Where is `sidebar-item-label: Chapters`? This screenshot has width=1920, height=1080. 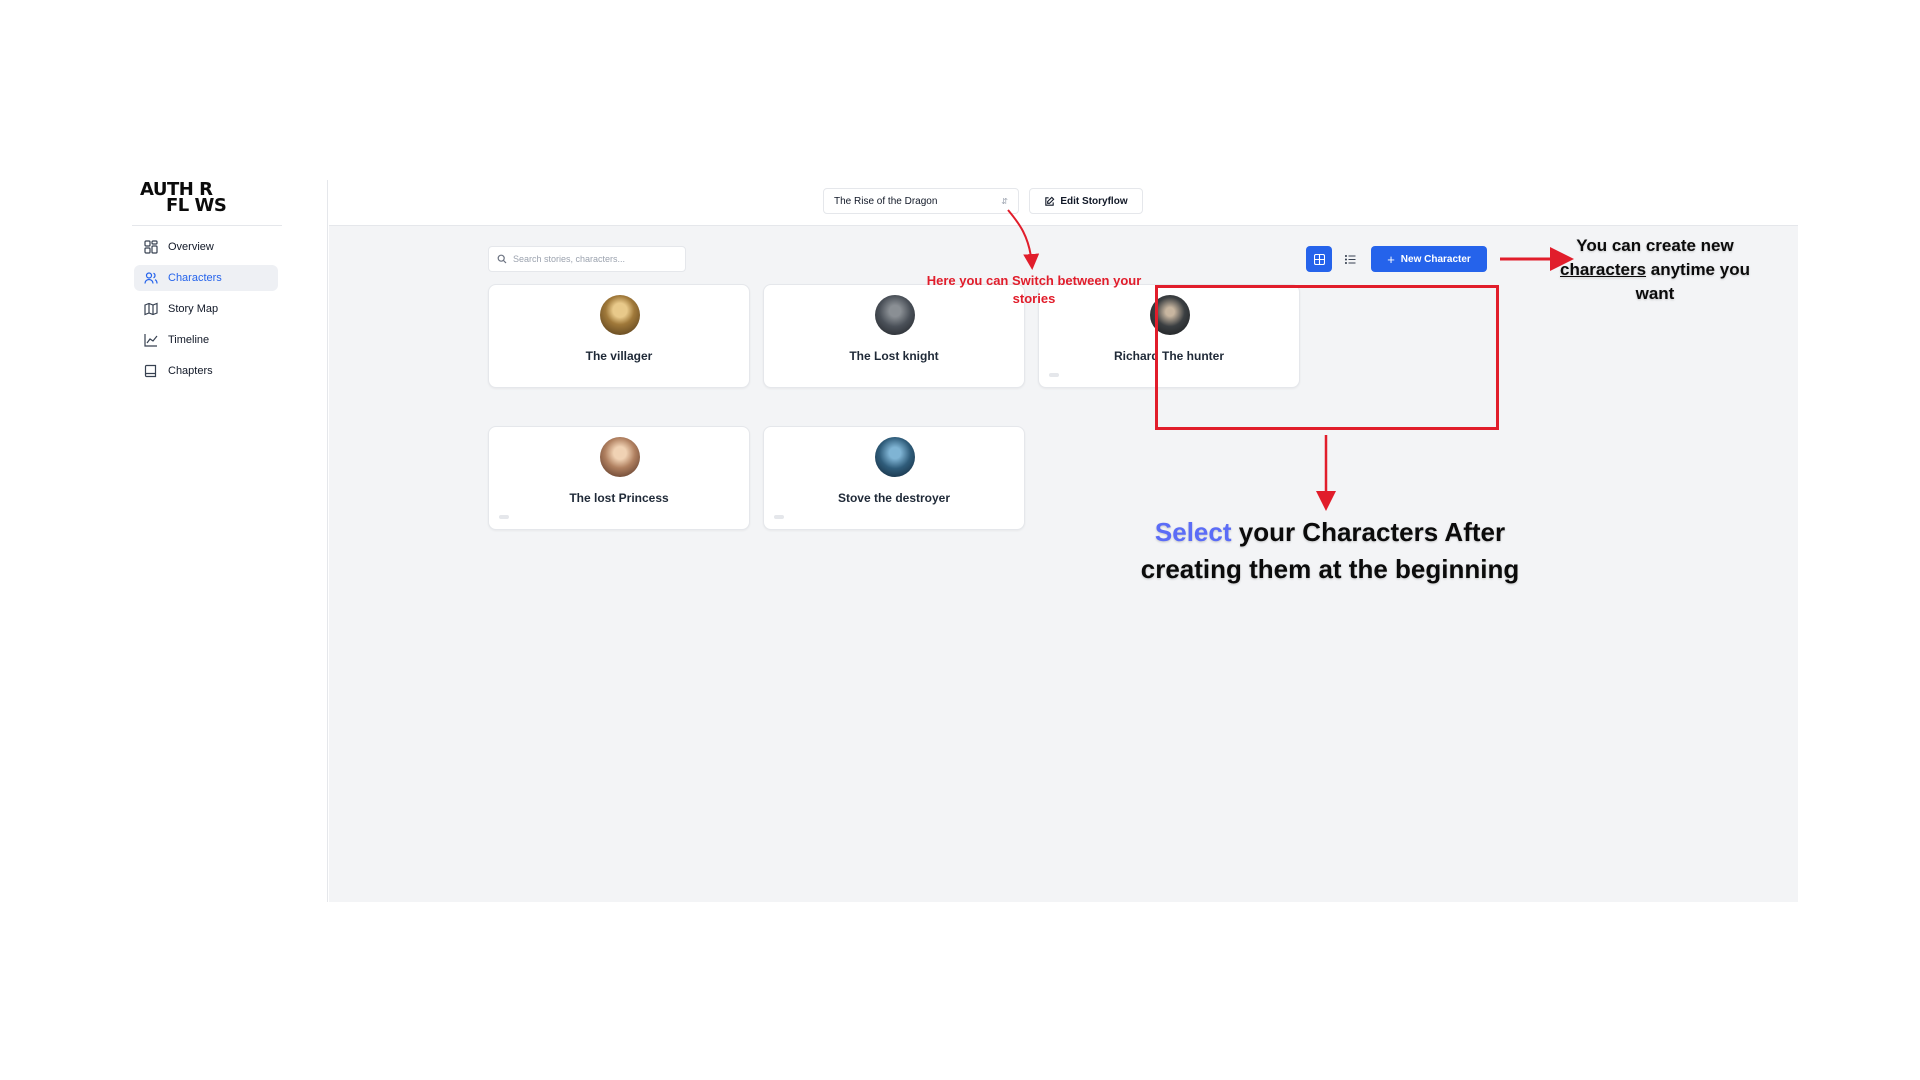 sidebar-item-label: Chapters is located at coordinates (190, 371).